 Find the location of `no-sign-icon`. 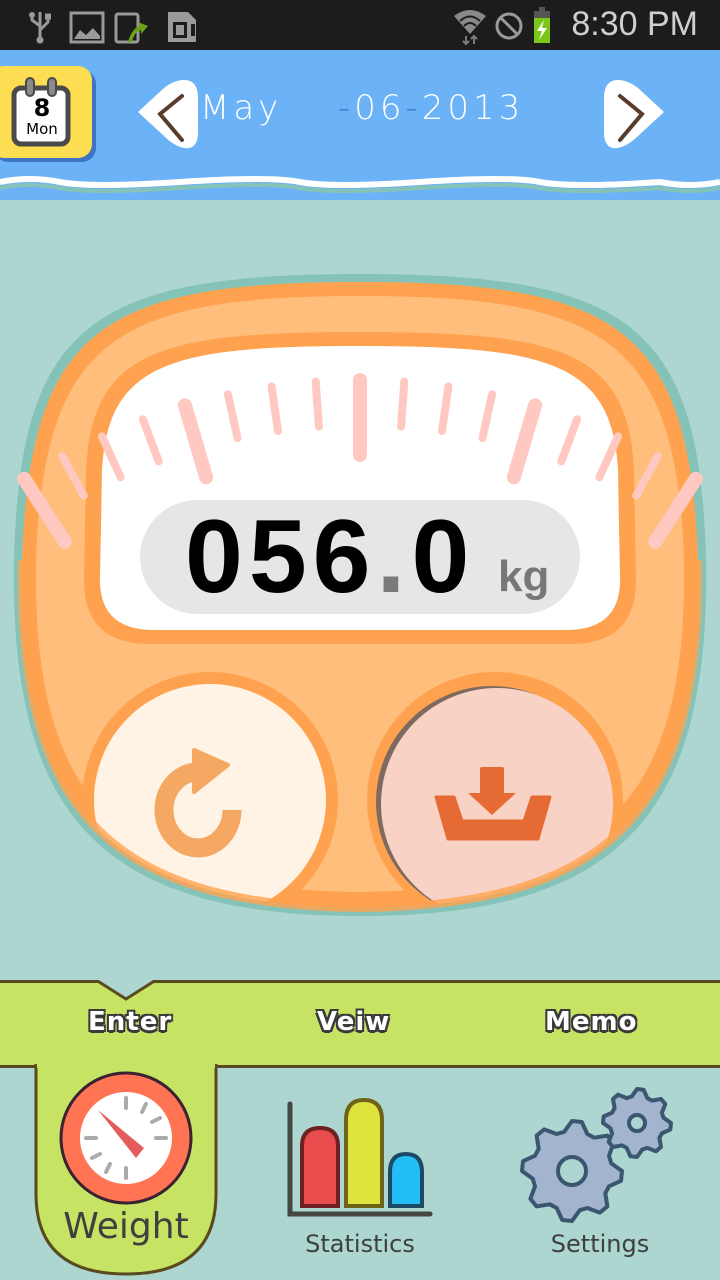

no-sign-icon is located at coordinates (509, 26).